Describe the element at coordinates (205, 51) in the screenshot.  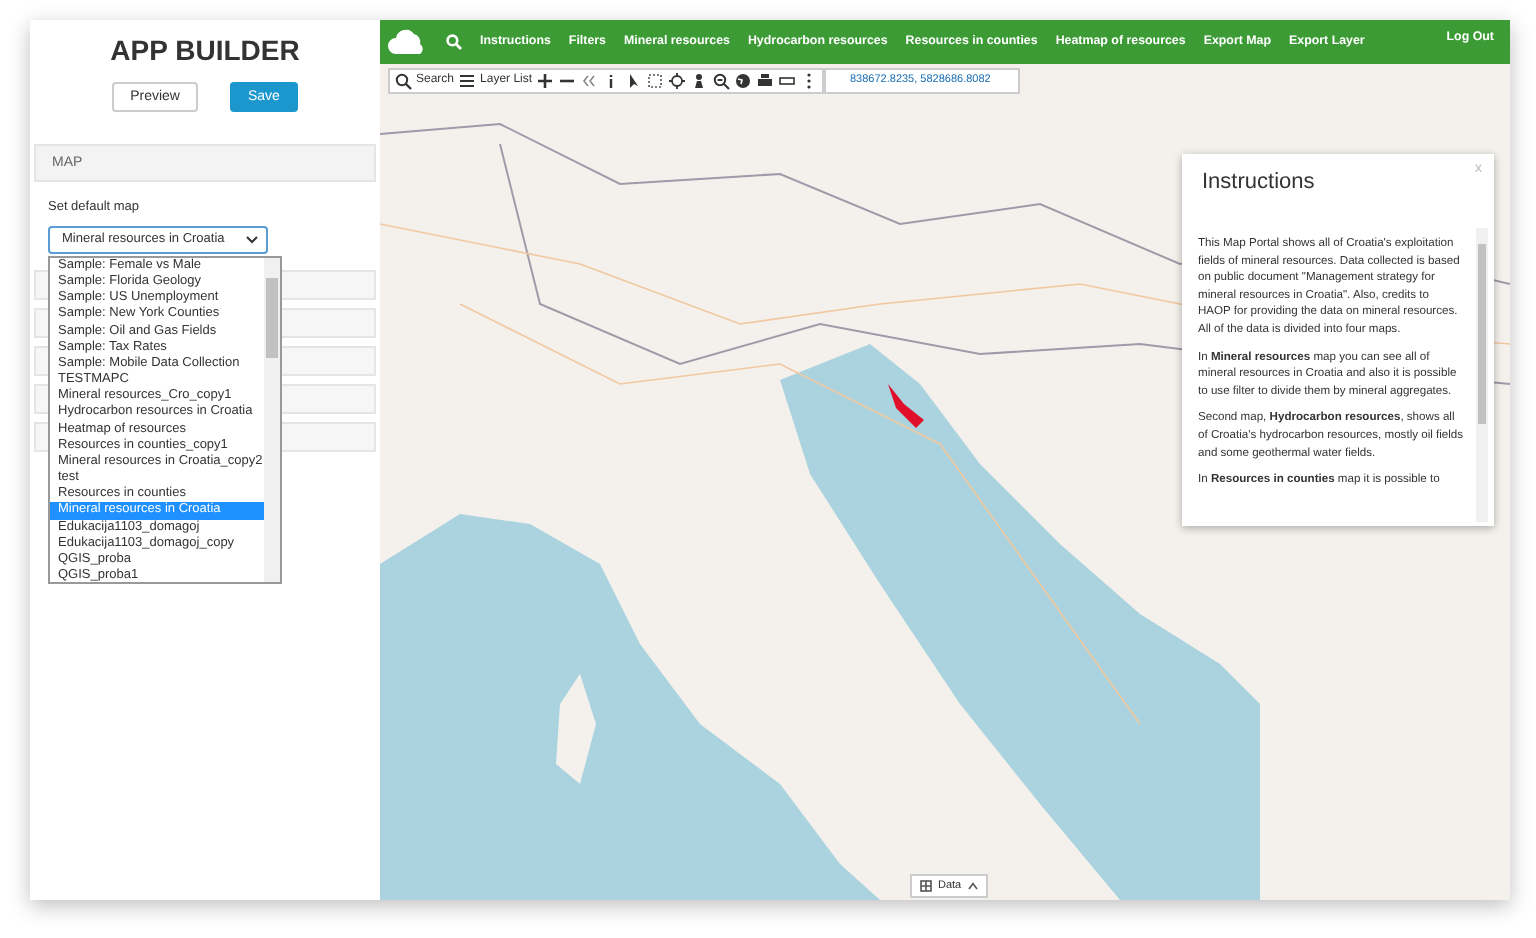
I see `app-title: APP BUILDER` at that location.